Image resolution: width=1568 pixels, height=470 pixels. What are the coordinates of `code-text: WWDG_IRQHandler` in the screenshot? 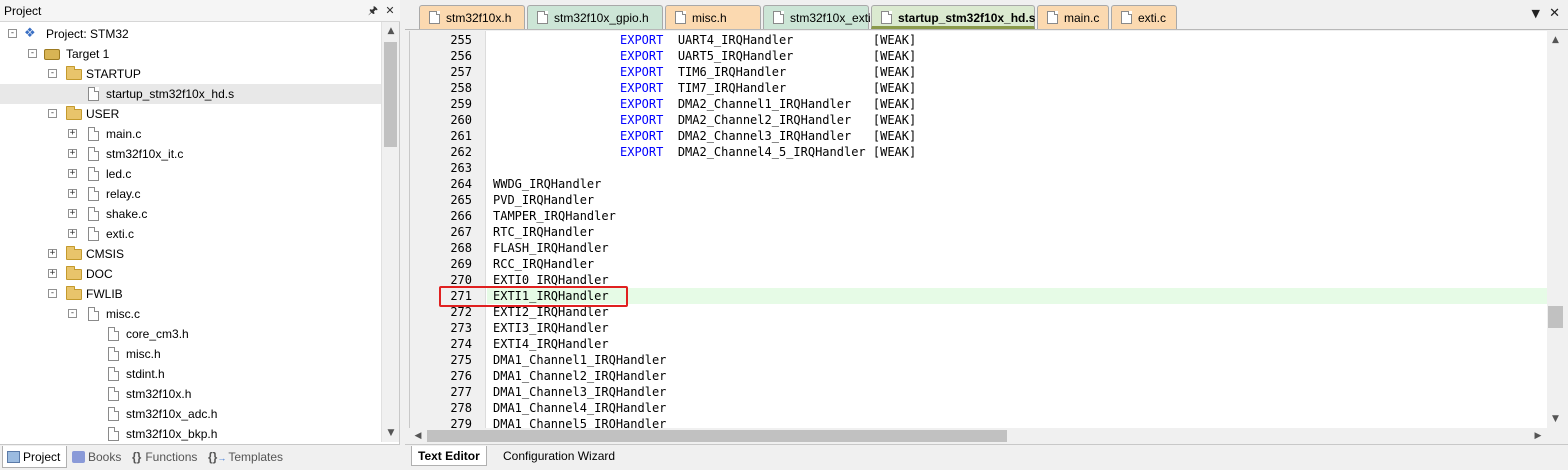 It's located at (547, 184).